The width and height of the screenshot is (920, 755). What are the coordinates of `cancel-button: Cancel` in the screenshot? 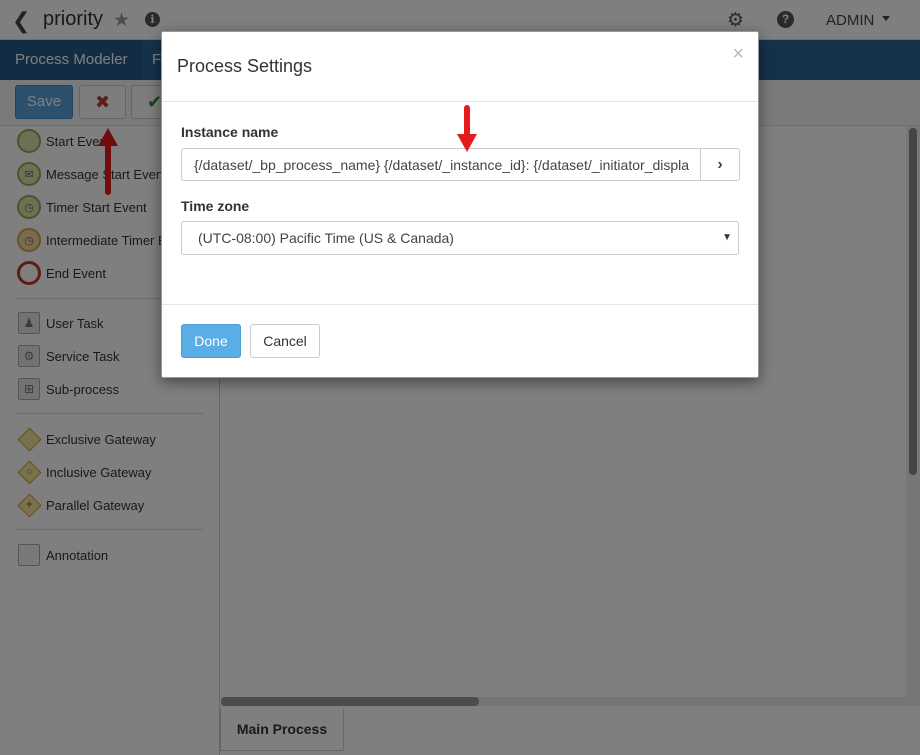 It's located at (285, 341).